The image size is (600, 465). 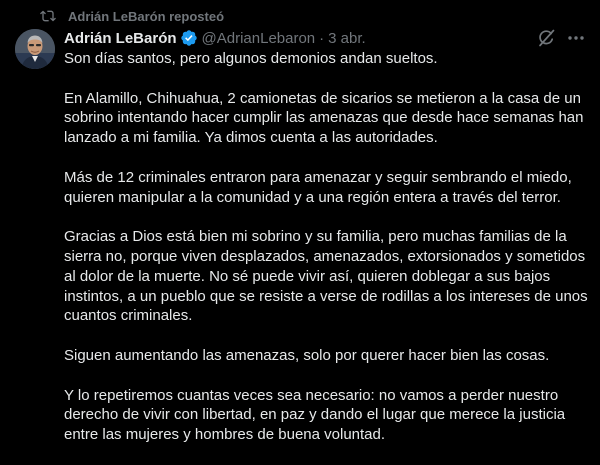 I want to click on author-handle: @AdrianLebaron, so click(x=259, y=38).